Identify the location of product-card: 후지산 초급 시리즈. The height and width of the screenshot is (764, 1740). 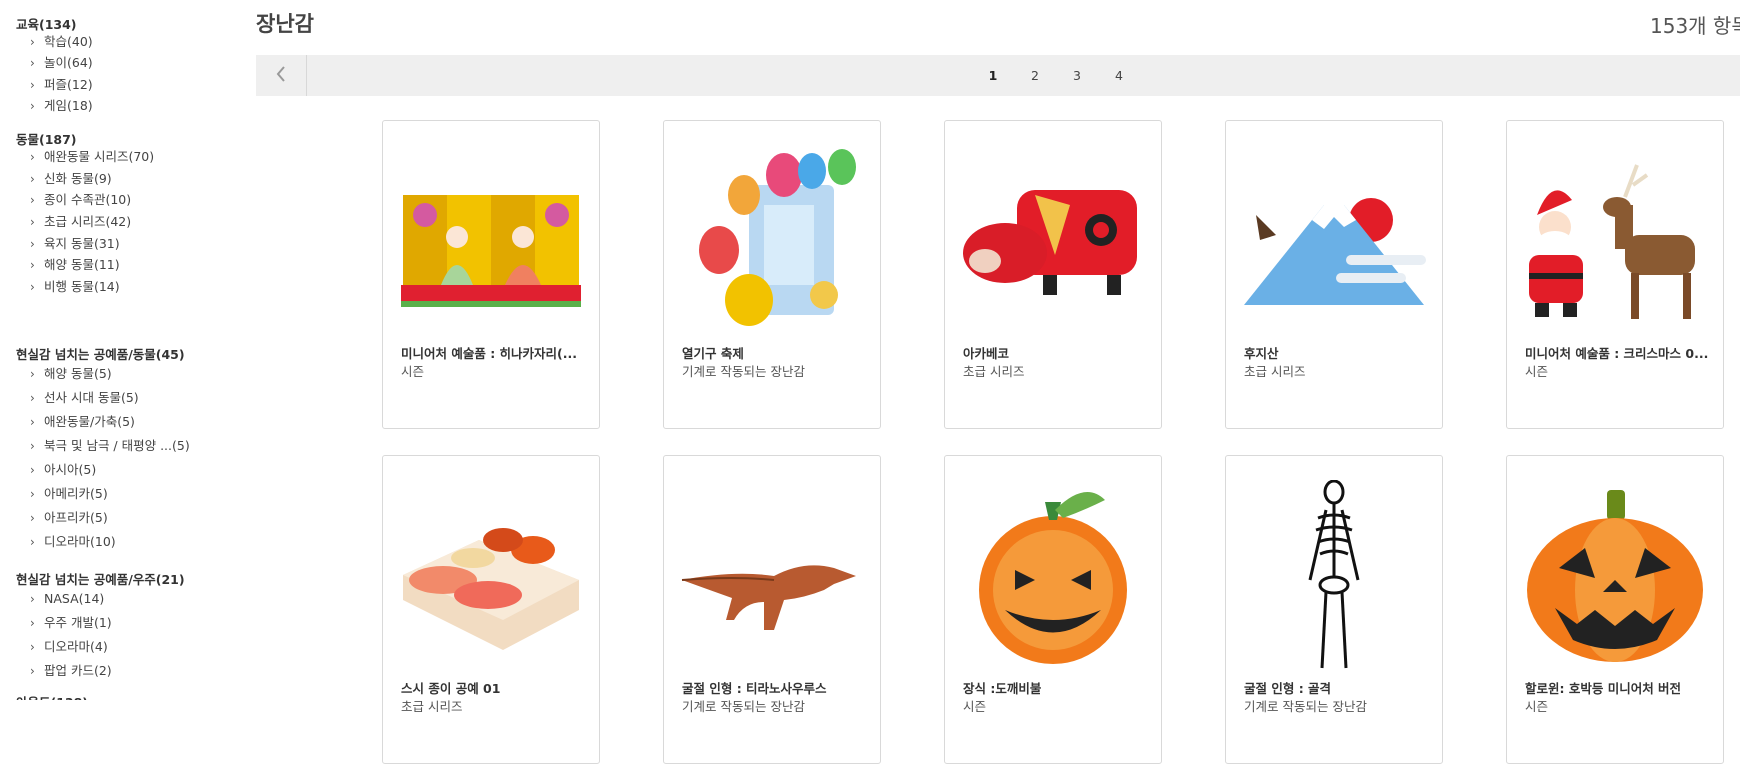
(1334, 274).